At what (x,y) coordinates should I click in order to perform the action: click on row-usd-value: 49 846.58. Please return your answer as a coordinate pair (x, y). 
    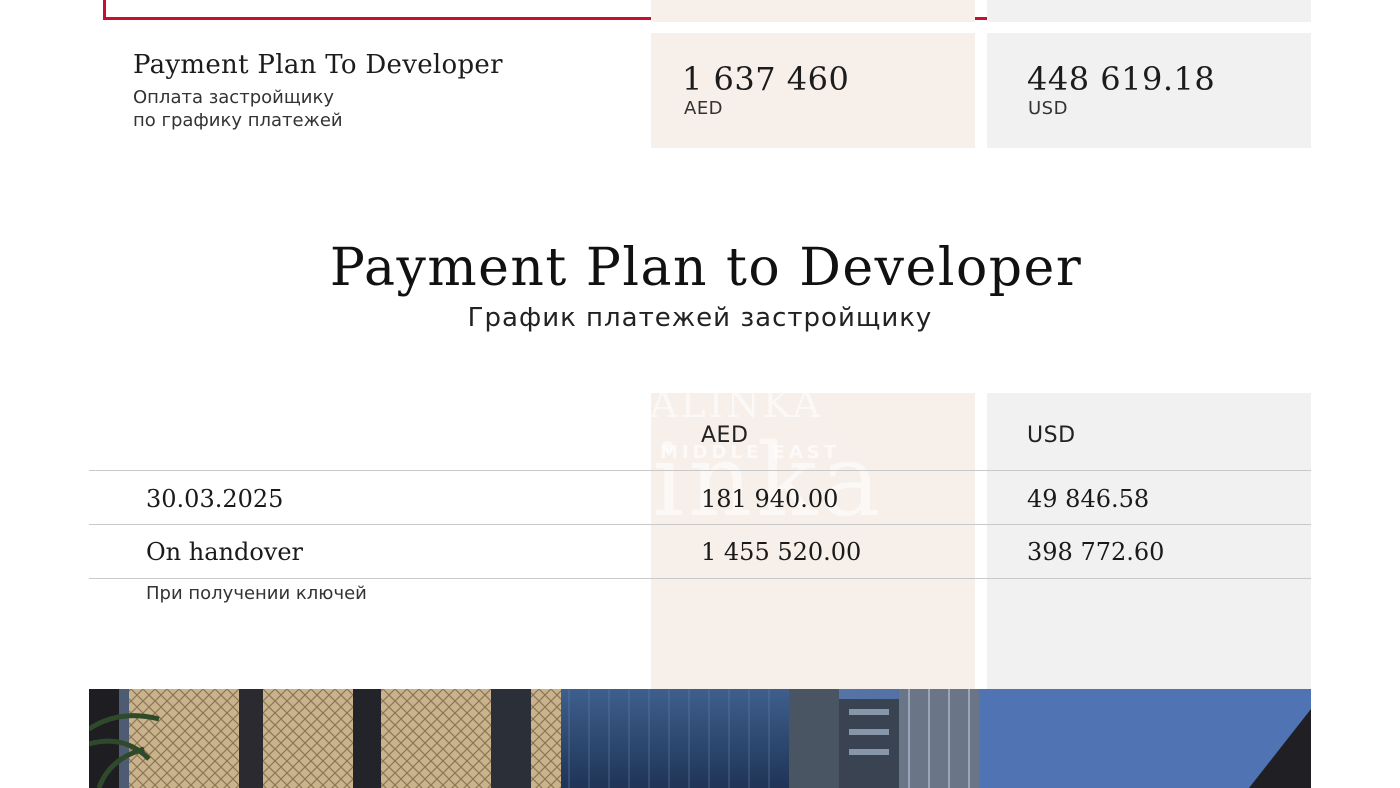
    Looking at the image, I should click on (1088, 499).